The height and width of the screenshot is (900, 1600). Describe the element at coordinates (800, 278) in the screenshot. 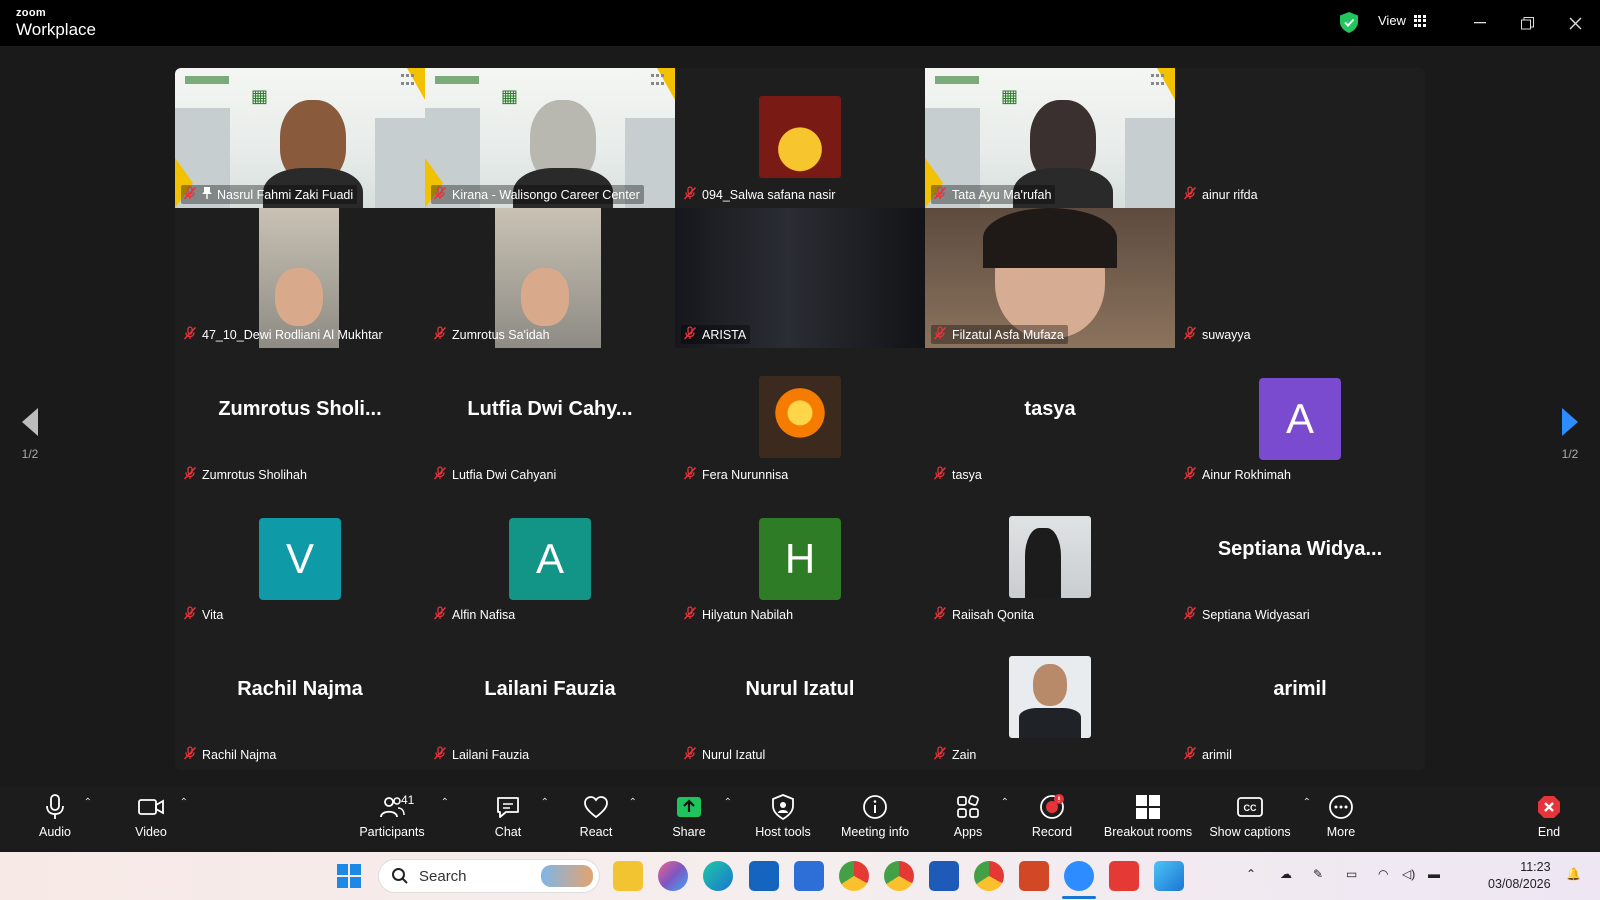

I see `participant-tile: ARISTA` at that location.